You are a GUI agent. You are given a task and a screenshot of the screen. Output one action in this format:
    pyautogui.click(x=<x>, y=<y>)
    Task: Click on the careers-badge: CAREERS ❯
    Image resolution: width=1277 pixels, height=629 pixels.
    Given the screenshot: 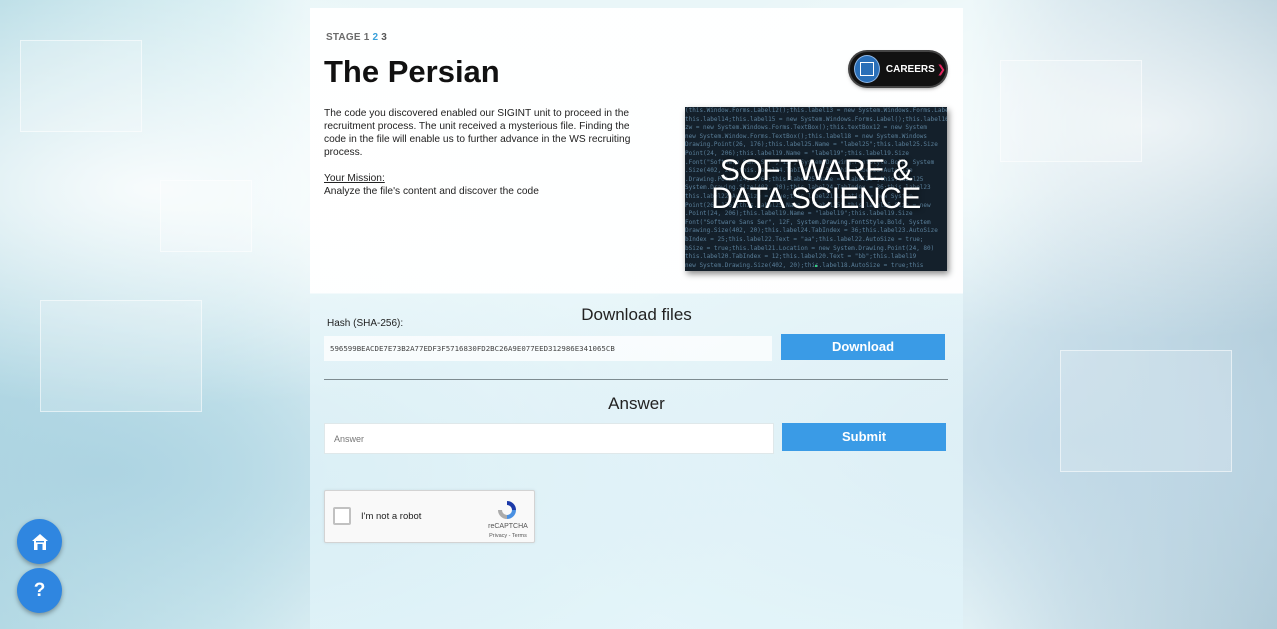 What is the action you would take?
    pyautogui.click(x=898, y=69)
    